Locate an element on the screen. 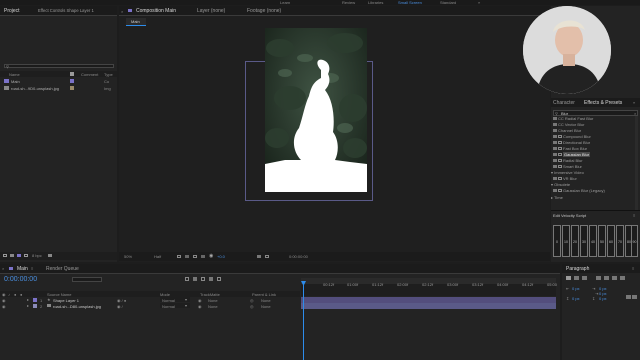 The height and width of the screenshot is (360, 640). shy-icon is located at coordinates (195, 279).